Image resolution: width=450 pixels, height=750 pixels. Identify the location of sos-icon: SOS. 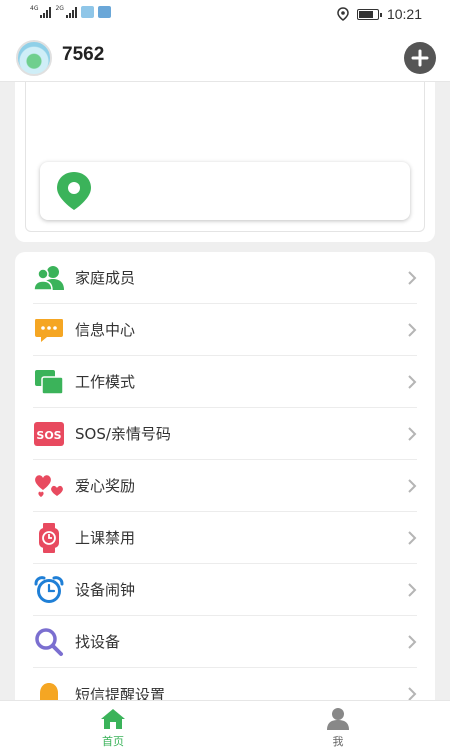
(49, 434).